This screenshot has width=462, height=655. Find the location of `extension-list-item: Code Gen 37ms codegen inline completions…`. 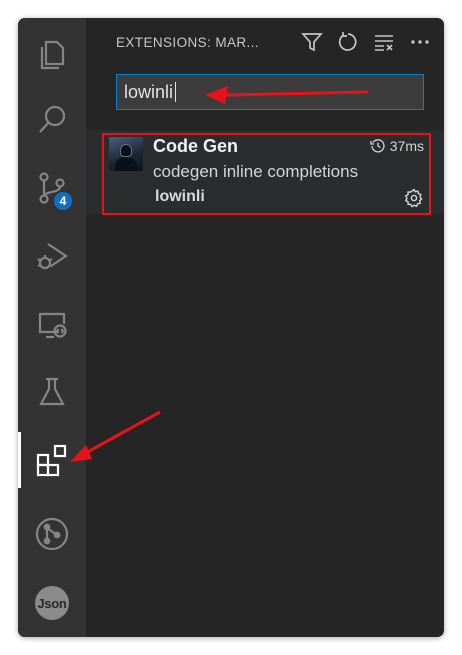

extension-list-item: Code Gen 37ms codegen inline completions… is located at coordinates (265, 172).